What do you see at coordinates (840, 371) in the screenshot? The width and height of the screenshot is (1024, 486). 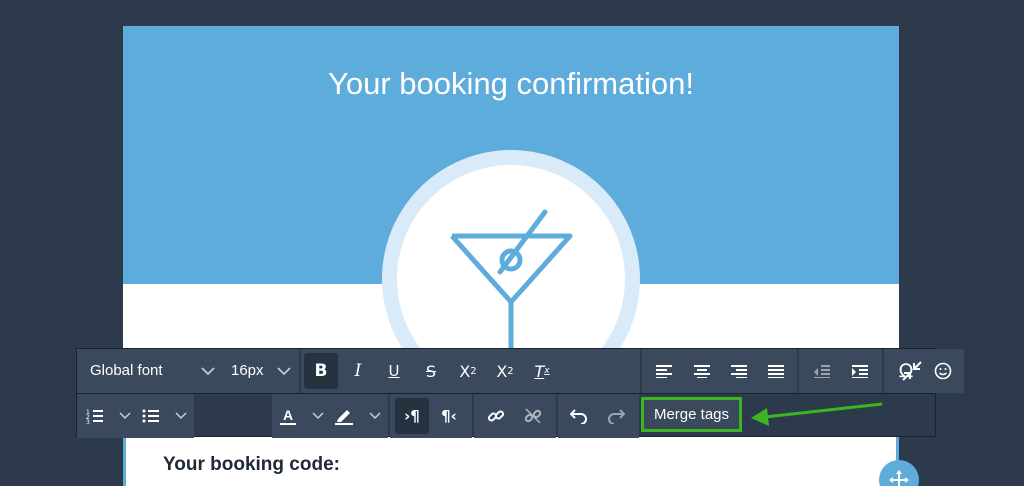 I see `indent-group` at bounding box center [840, 371].